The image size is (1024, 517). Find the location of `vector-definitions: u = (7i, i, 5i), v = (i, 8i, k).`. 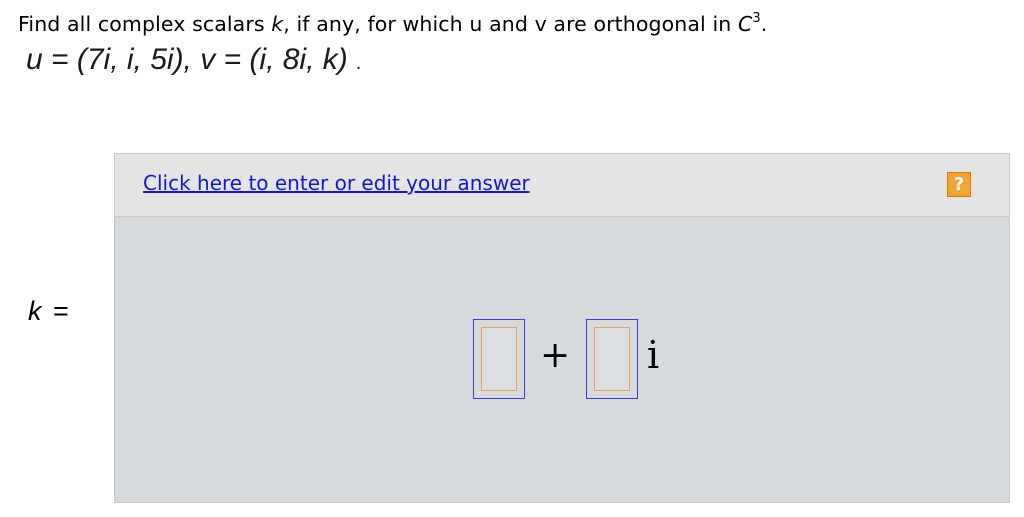

vector-definitions: u = (7i, i, 5i), v = (i, 8i, k). is located at coordinates (193, 60).